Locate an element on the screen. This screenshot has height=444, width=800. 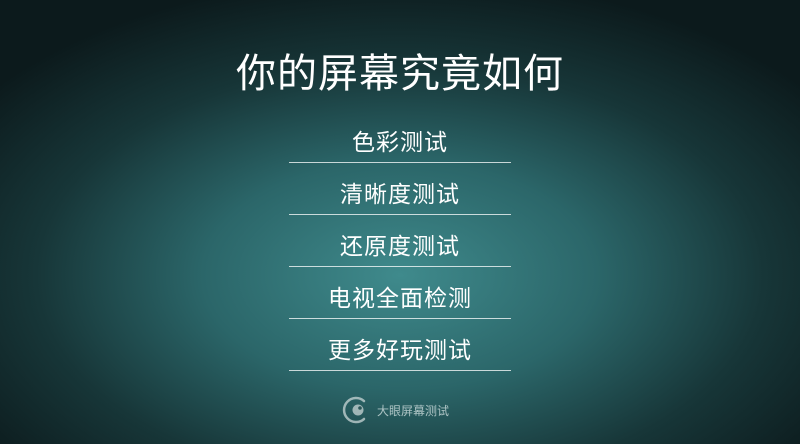
menu-item-color-test: 色彩测试 is located at coordinates (400, 141).